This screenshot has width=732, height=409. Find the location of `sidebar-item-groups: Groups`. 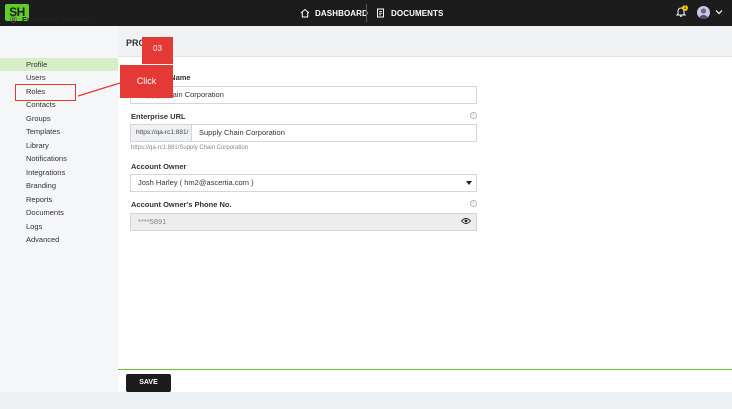

sidebar-item-groups: Groups is located at coordinates (59, 118).